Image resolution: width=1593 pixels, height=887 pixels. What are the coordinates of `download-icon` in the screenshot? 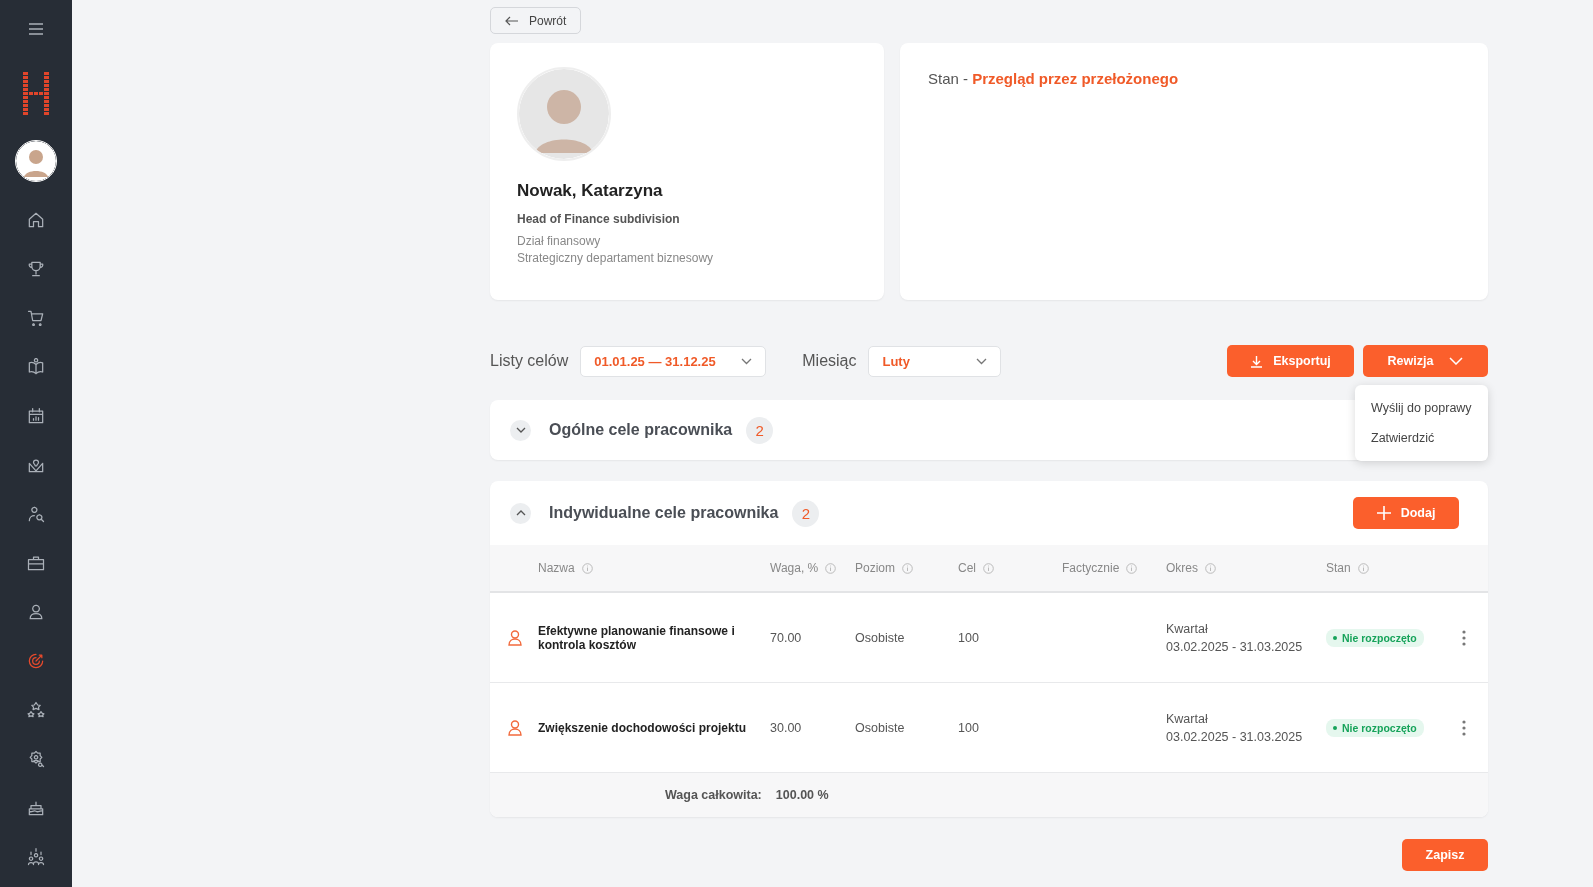 It's located at (1257, 361).